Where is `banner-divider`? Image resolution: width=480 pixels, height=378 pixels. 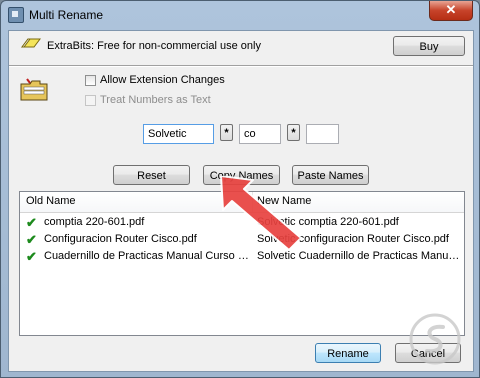 banner-divider is located at coordinates (241, 66).